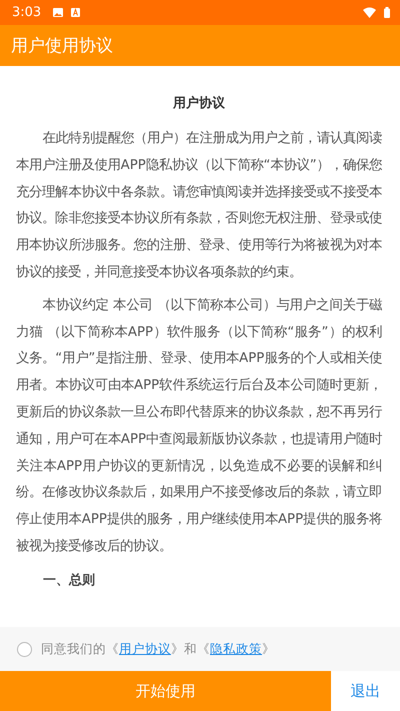 Image resolution: width=400 pixels, height=711 pixels. What do you see at coordinates (62, 46) in the screenshot?
I see `screen-title: 用户使用协议` at bounding box center [62, 46].